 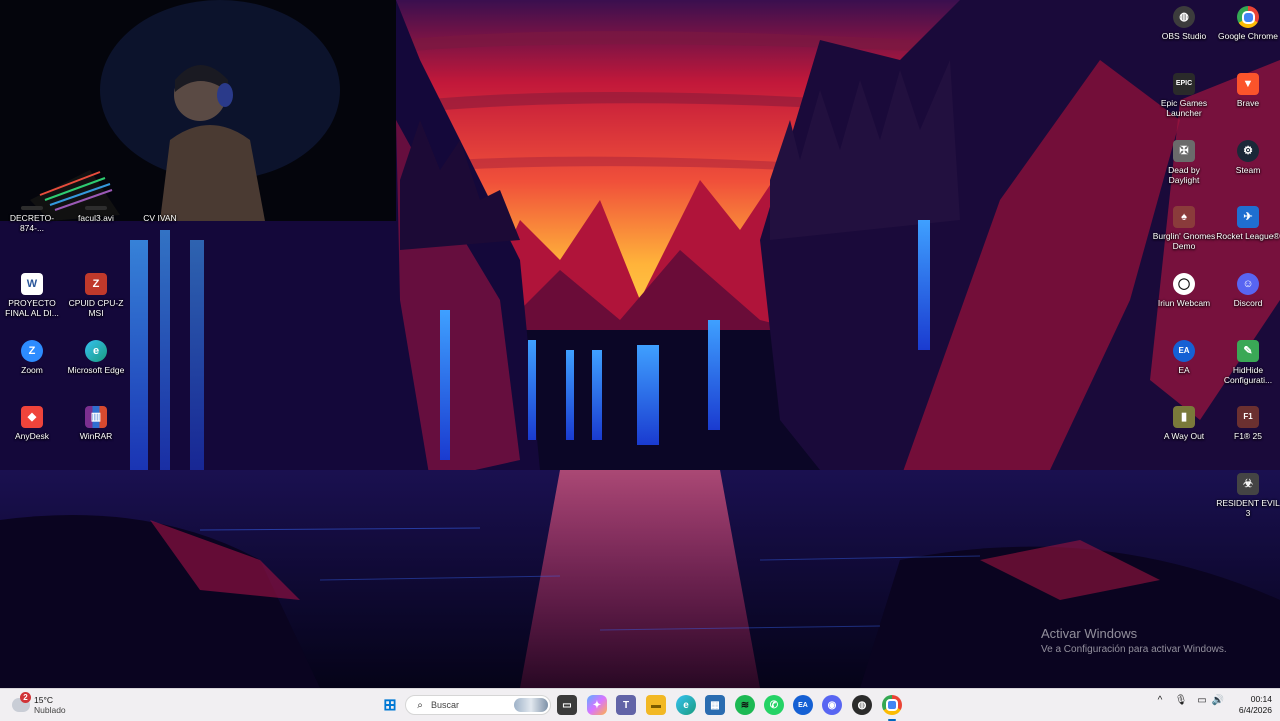 I want to click on rocket-league-icon: ✈, so click(x=1248, y=217).